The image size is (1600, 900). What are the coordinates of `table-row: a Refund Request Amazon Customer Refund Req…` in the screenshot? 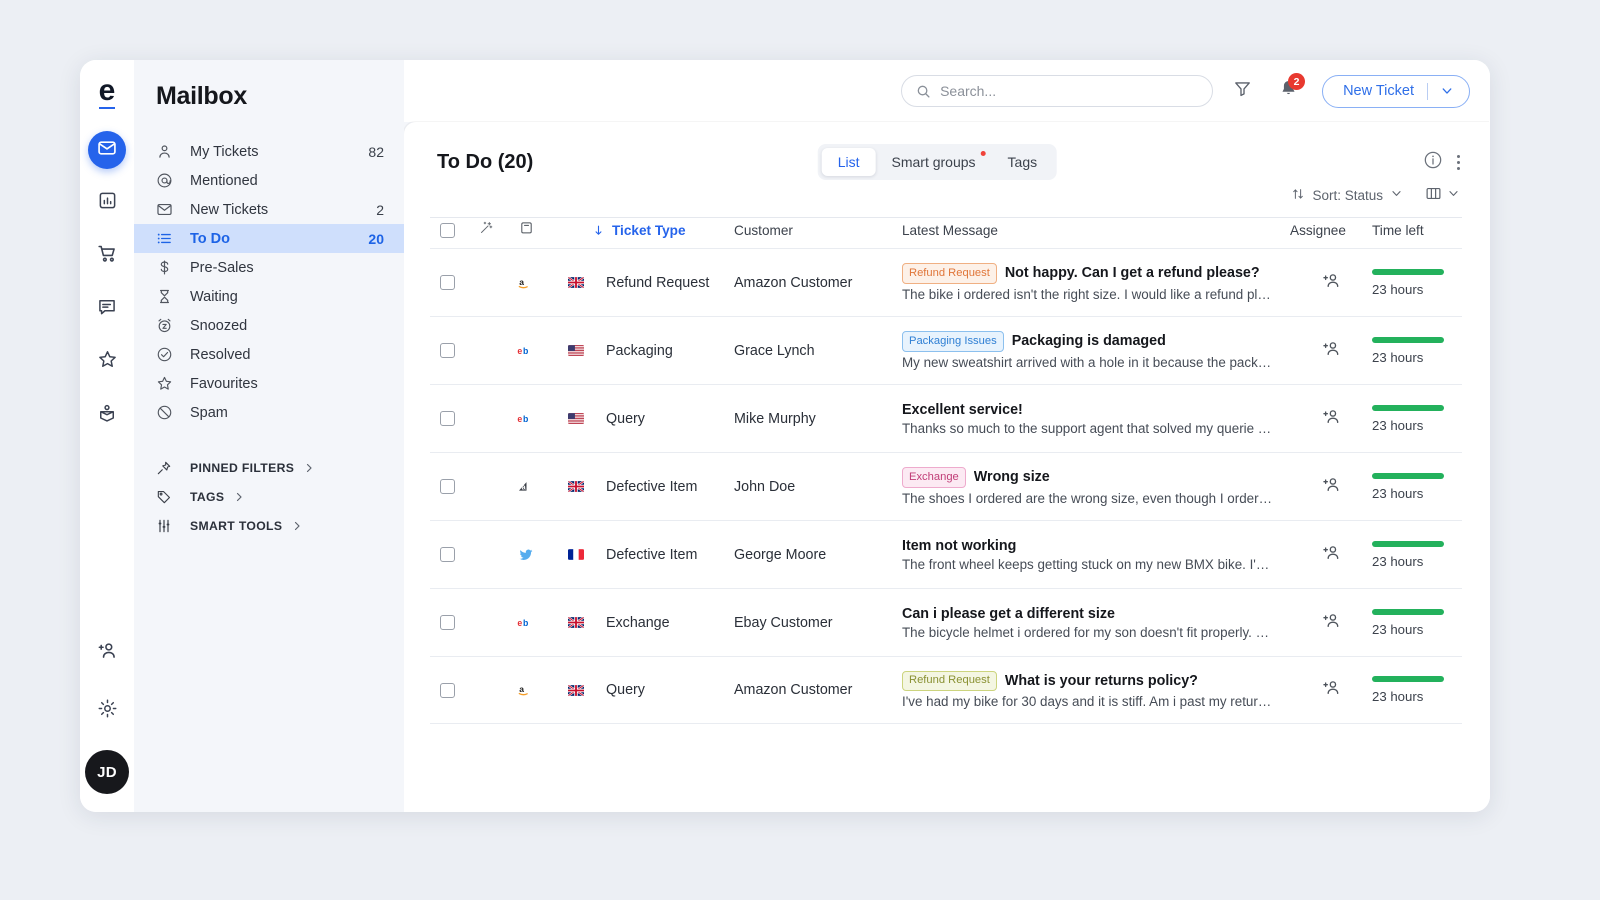 It's located at (946, 282).